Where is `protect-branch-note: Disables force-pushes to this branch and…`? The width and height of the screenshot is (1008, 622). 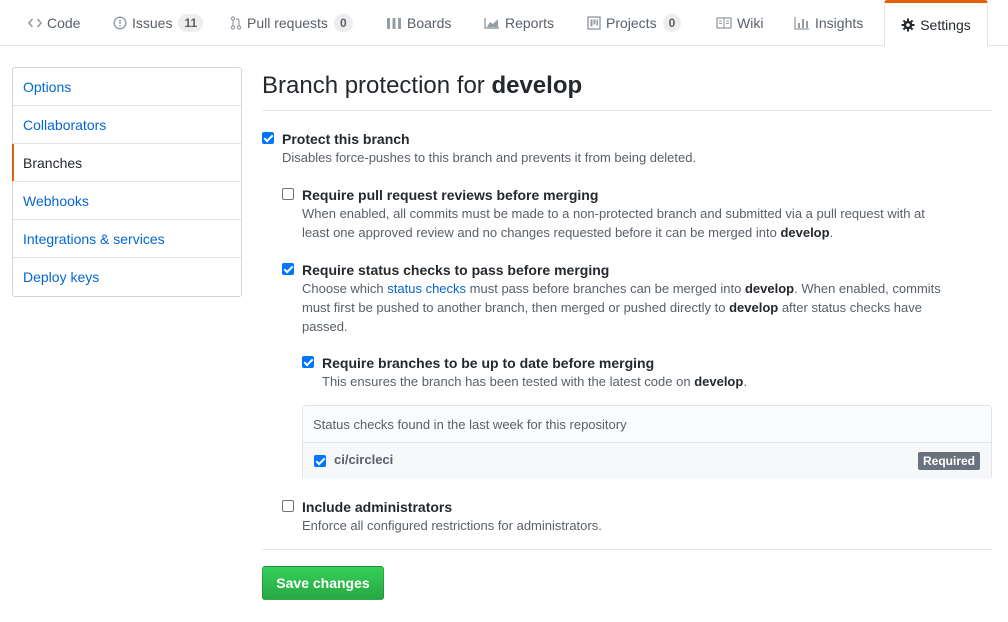 protect-branch-note: Disables force-pushes to this branch and… is located at coordinates (489, 157).